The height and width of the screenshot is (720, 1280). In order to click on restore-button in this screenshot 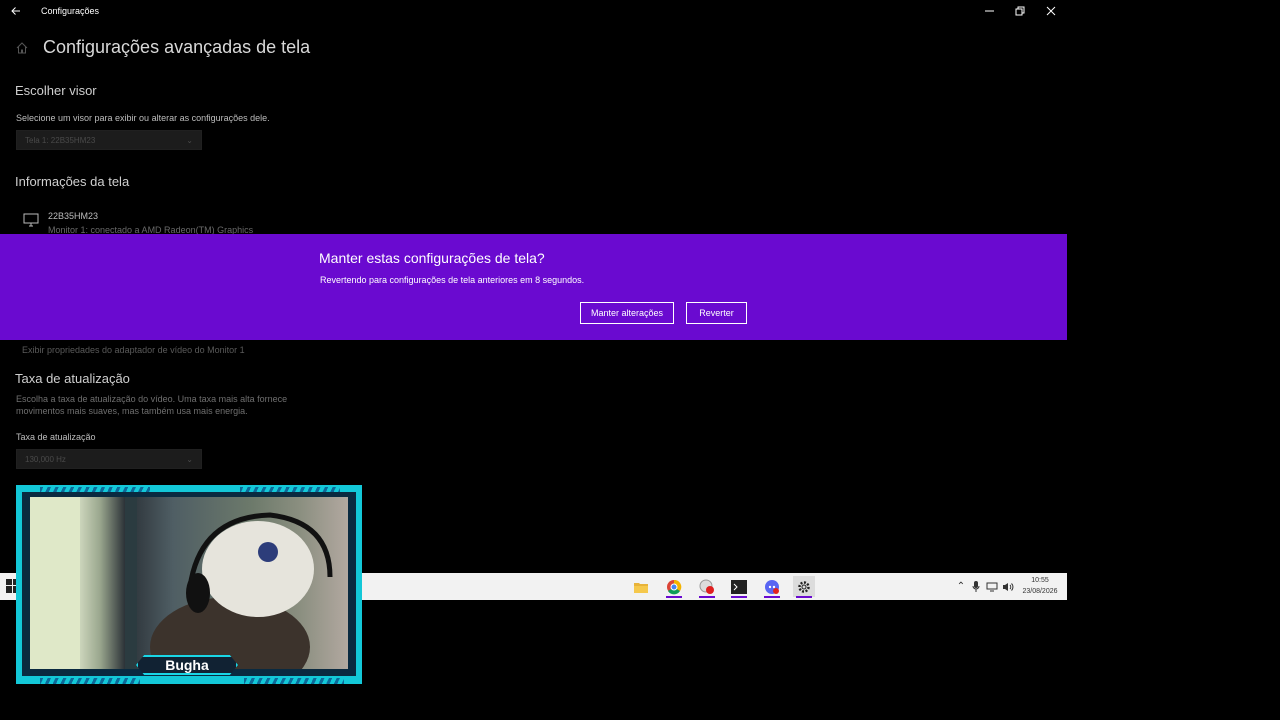, I will do `click(1020, 11)`.